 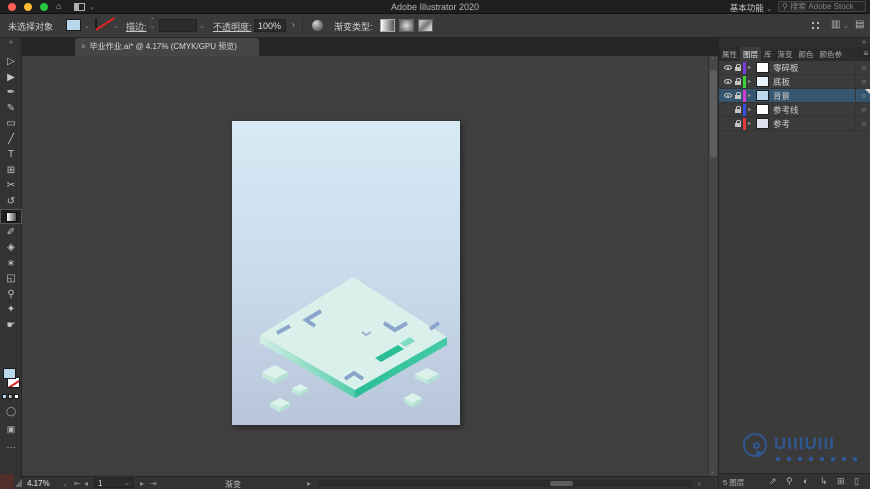 I want to click on eyedropper-tool: ✐, so click(x=11, y=232).